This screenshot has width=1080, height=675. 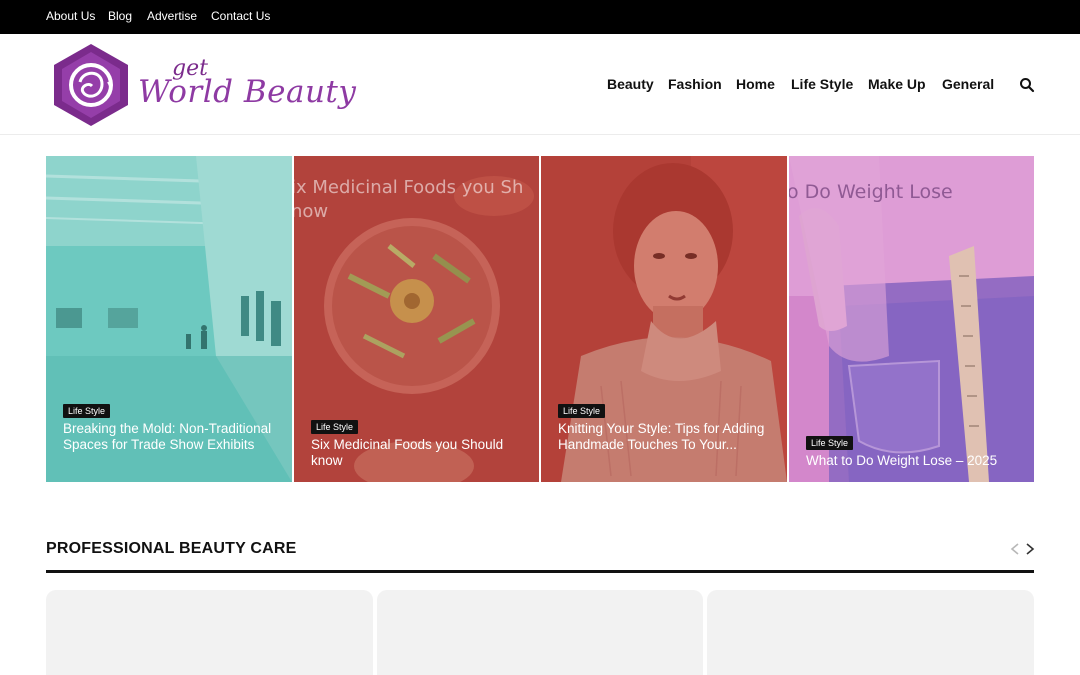 I want to click on topbar-link-blog: Blog, so click(x=120, y=16).